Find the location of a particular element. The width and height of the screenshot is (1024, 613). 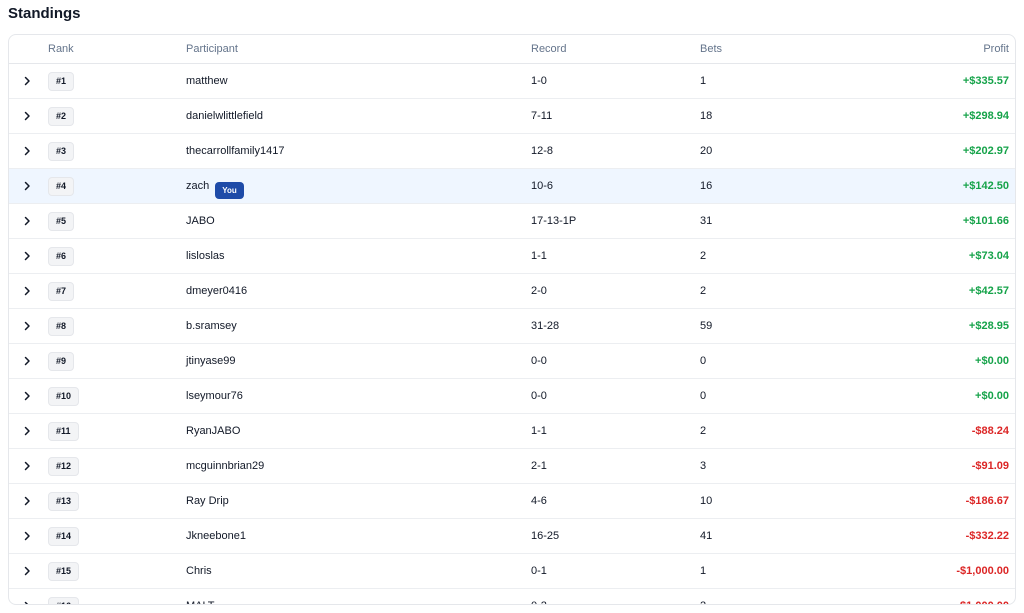

rank-badge: #11 is located at coordinates (63, 431).